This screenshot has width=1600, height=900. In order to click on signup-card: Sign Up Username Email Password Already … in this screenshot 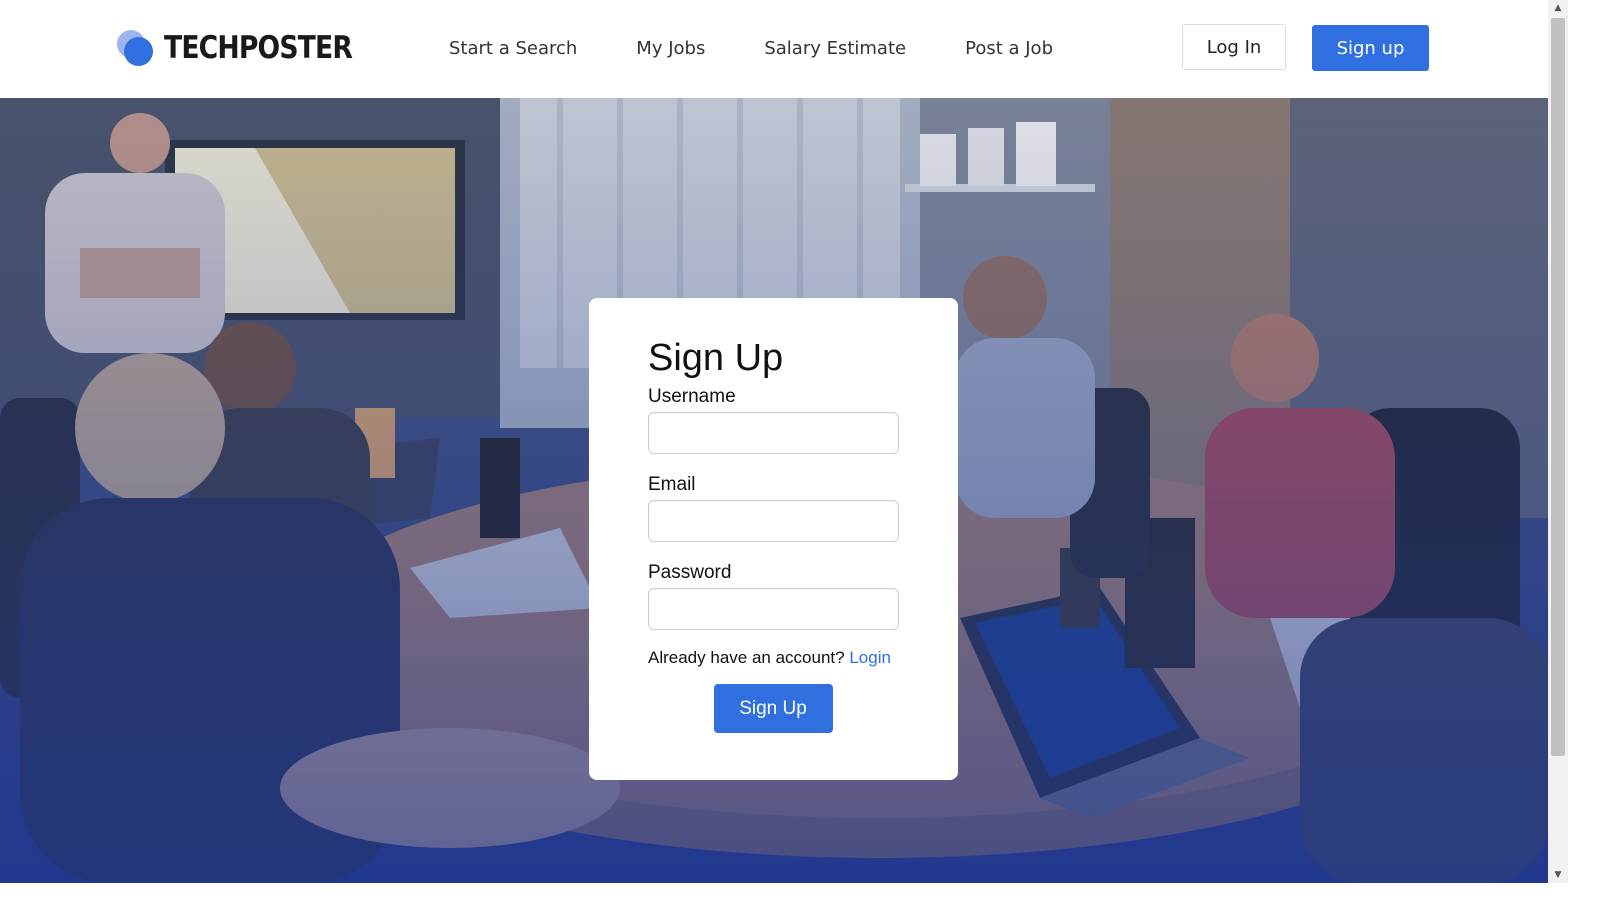, I will do `click(773, 539)`.